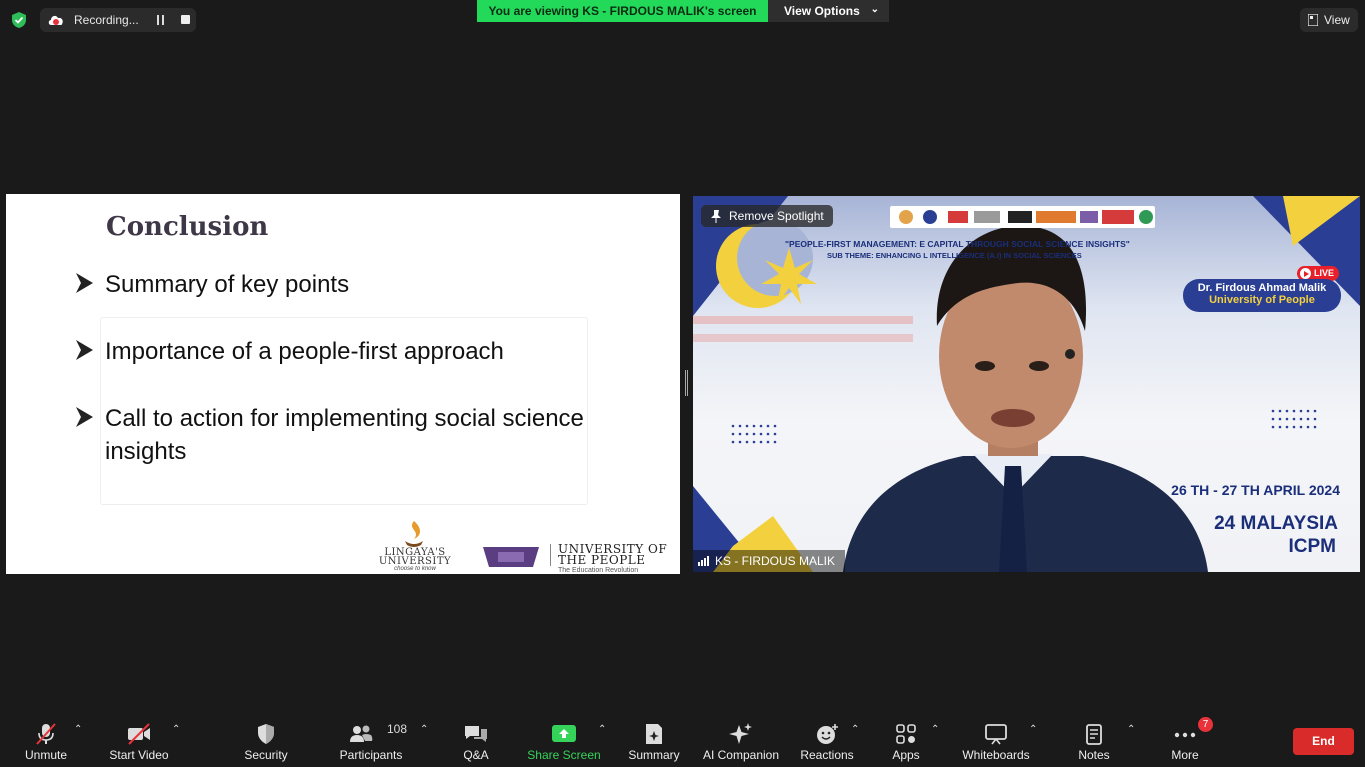 This screenshot has width=1365, height=767. Describe the element at coordinates (476, 755) in the screenshot. I see `qa-label: Q&A` at that location.